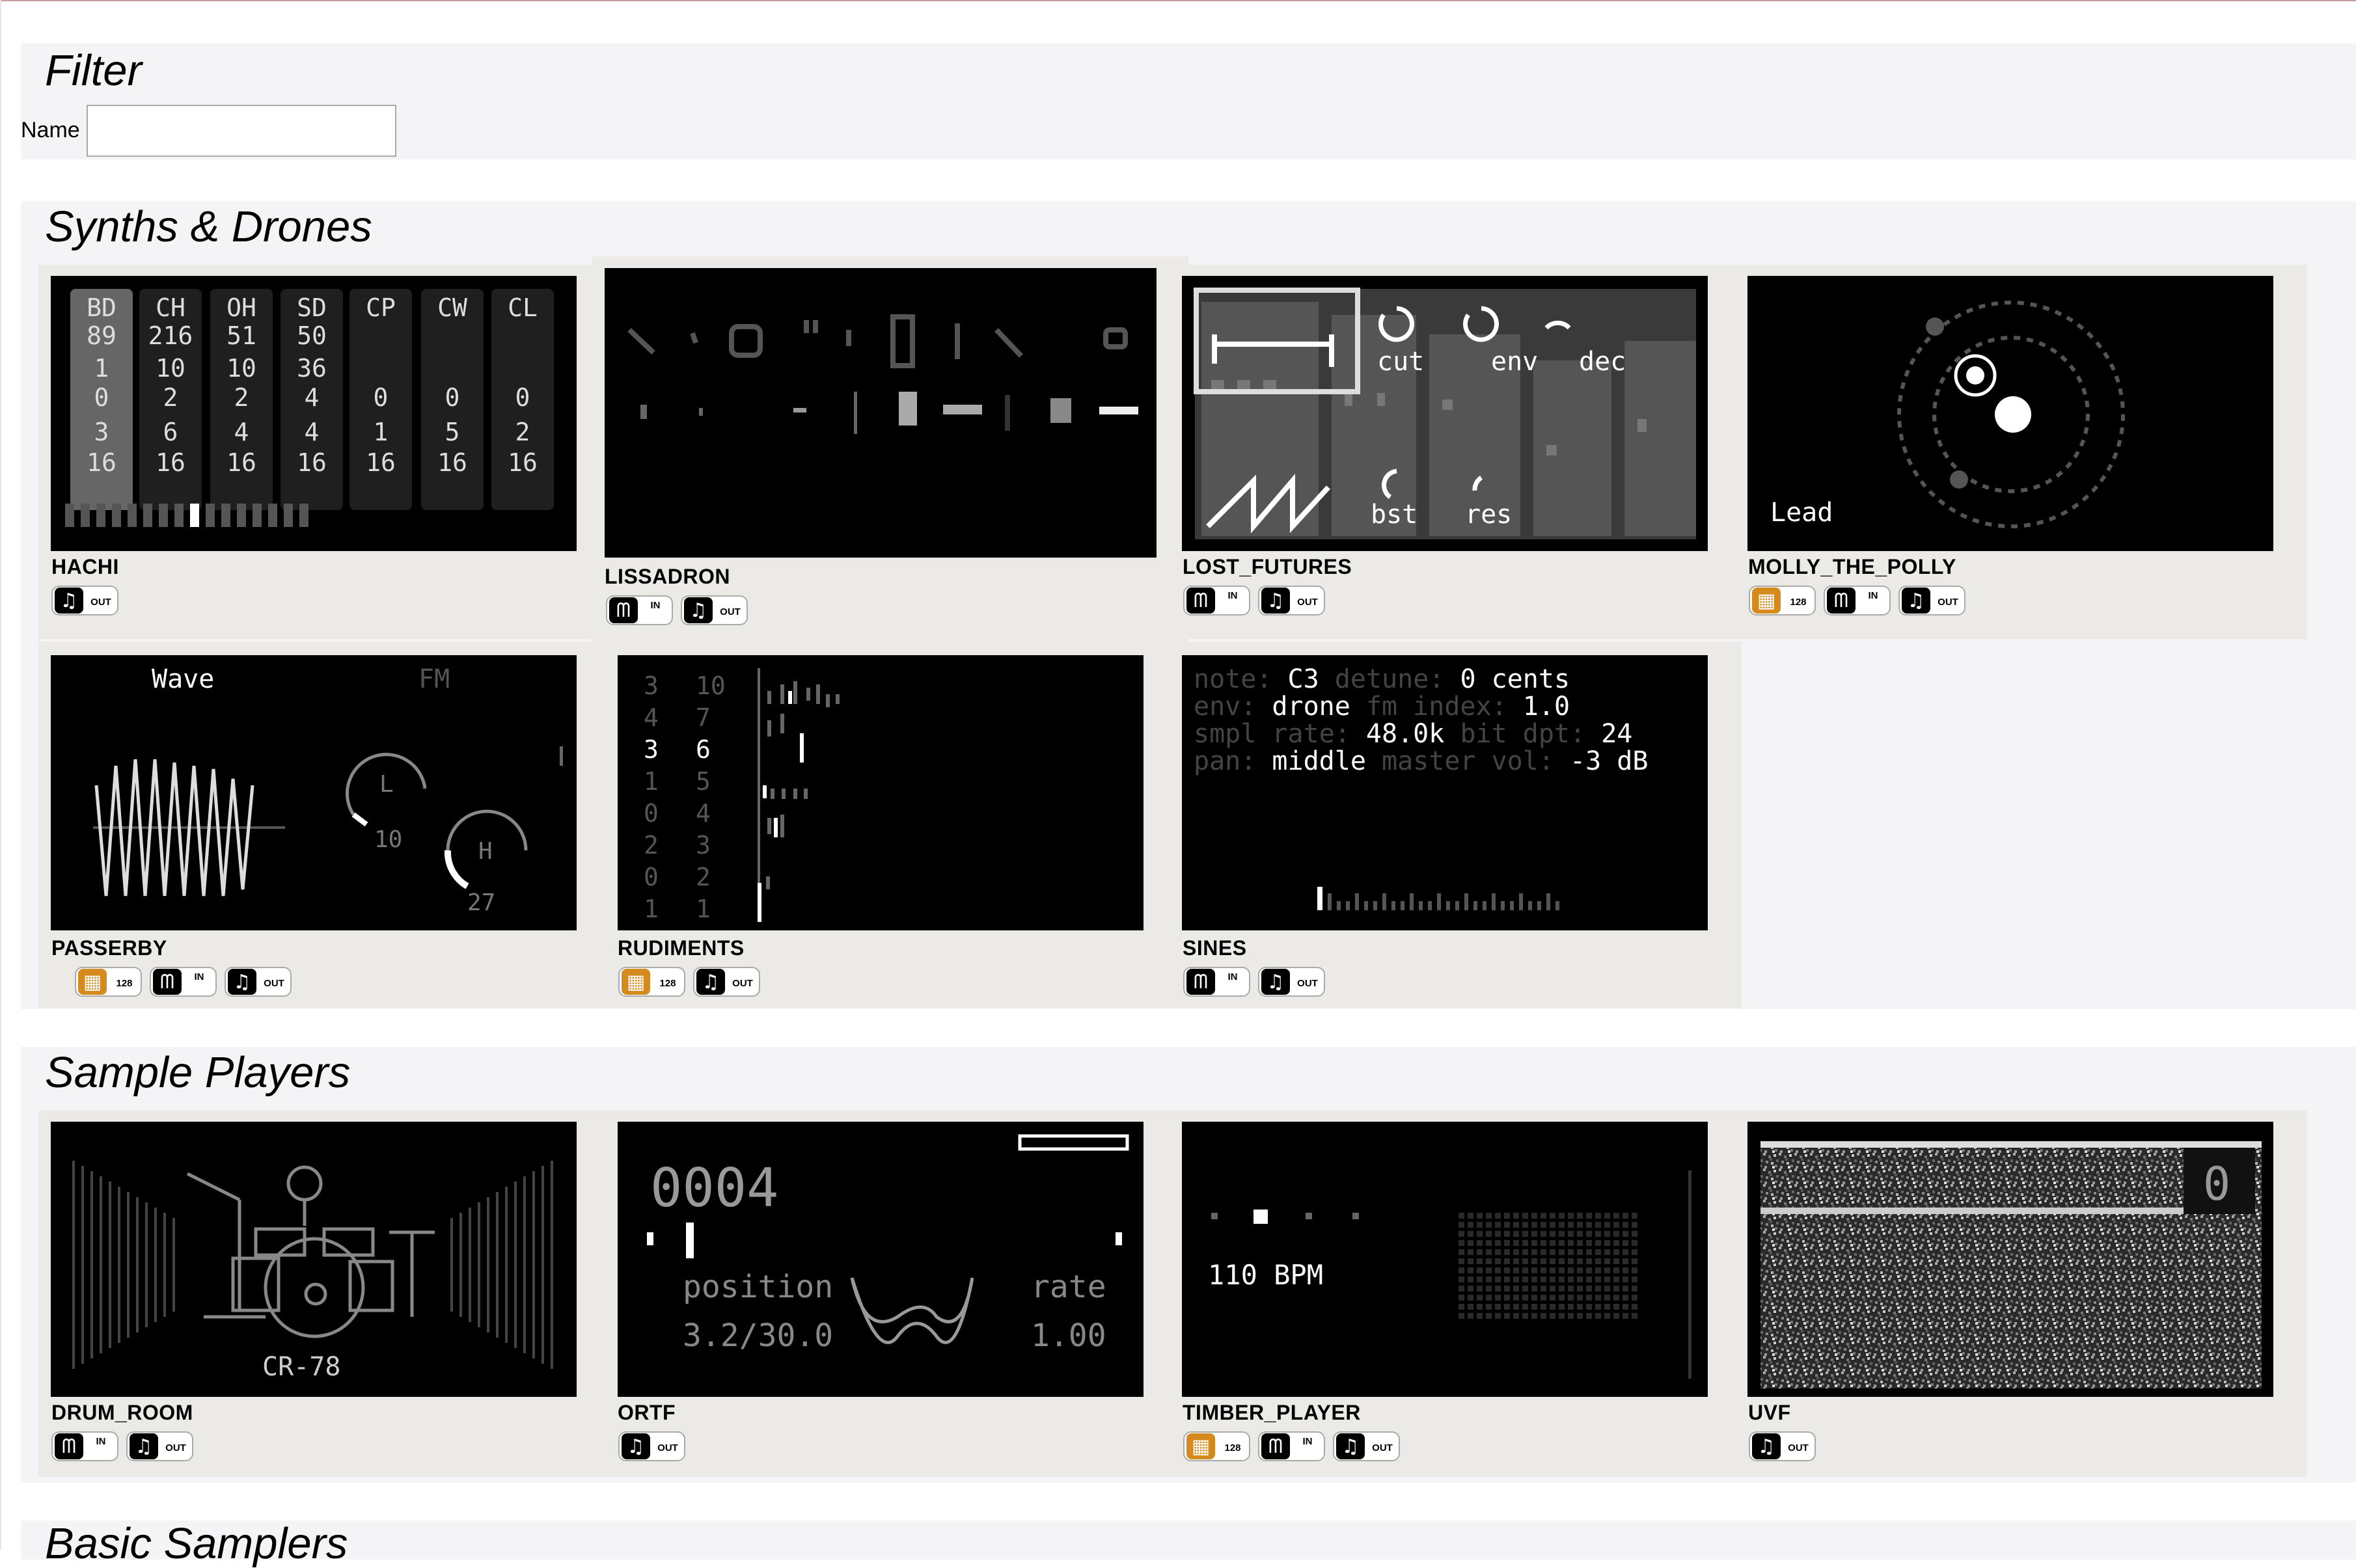 Image resolution: width=2356 pixels, height=1568 pixels. Describe the element at coordinates (434, 679) in the screenshot. I see `fm-label: FM` at that location.